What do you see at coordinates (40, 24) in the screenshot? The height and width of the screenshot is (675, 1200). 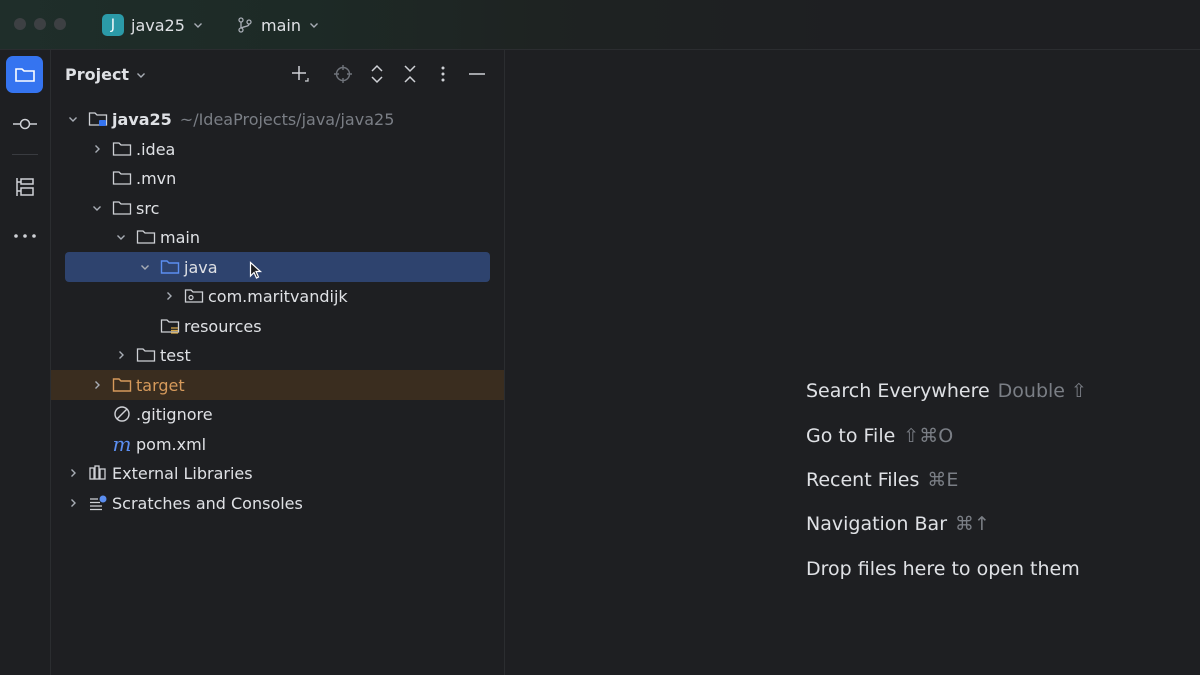 I see `minimize-window-button` at bounding box center [40, 24].